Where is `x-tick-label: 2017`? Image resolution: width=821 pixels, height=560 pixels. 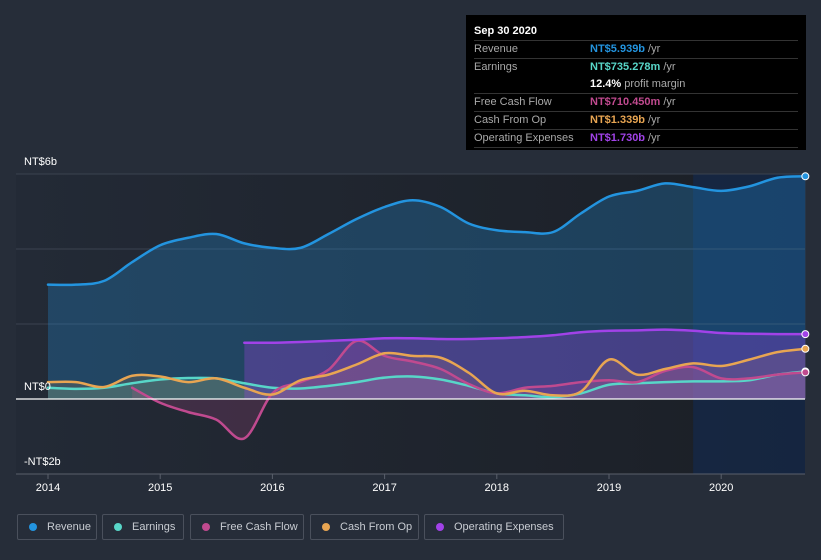 x-tick-label: 2017 is located at coordinates (384, 488).